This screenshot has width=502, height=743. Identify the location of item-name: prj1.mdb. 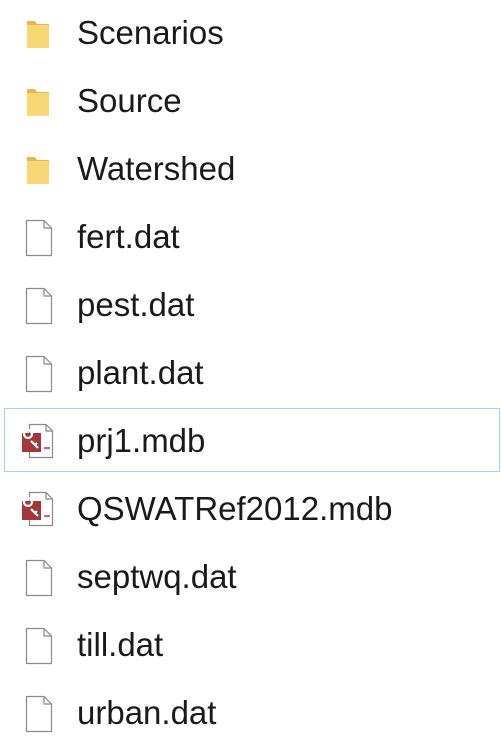
(141, 440).